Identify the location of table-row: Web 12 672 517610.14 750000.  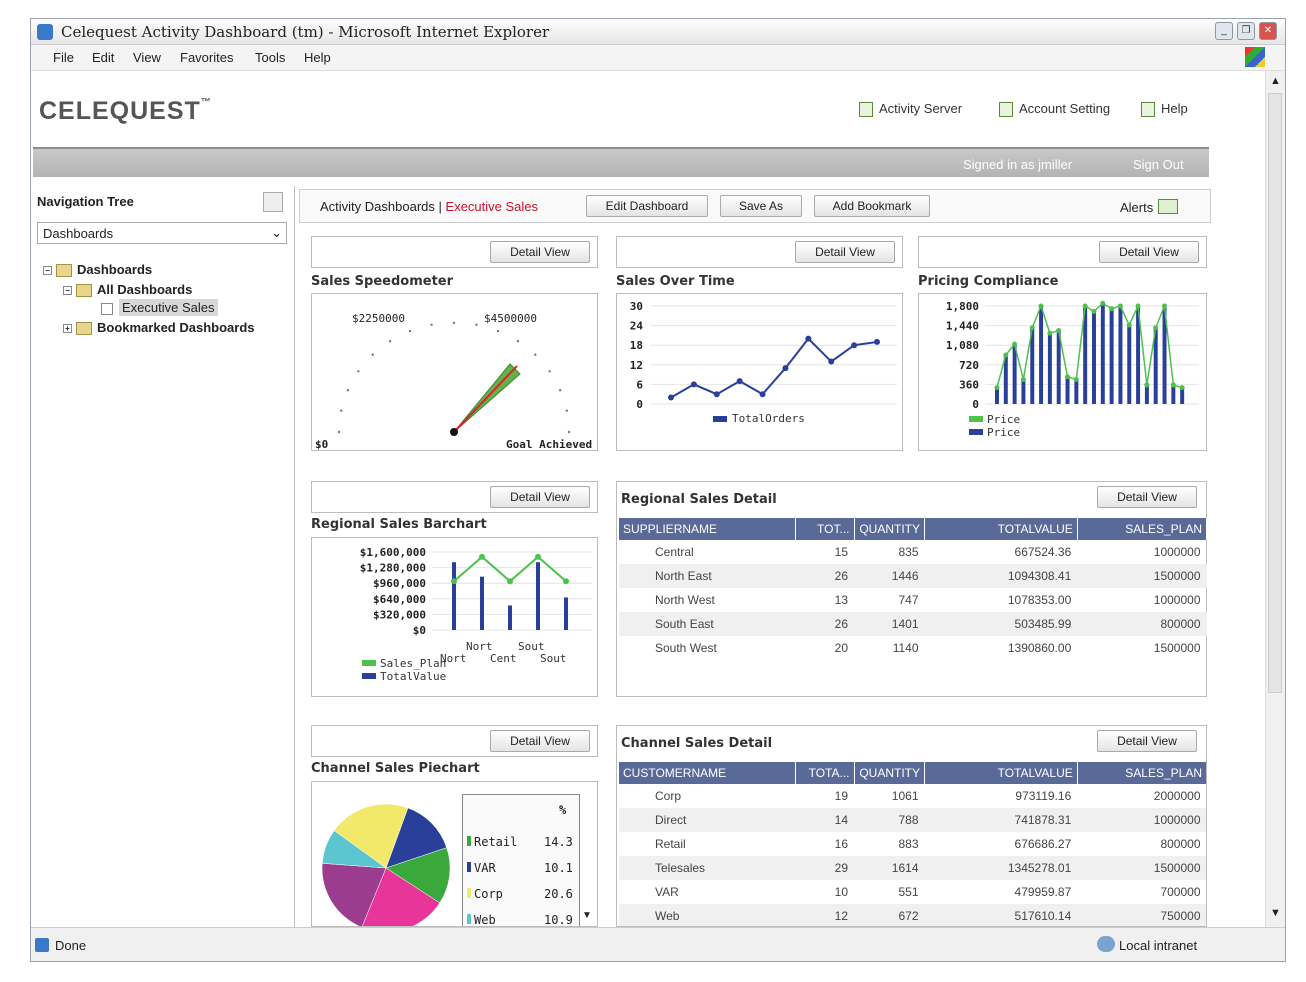
(912, 915).